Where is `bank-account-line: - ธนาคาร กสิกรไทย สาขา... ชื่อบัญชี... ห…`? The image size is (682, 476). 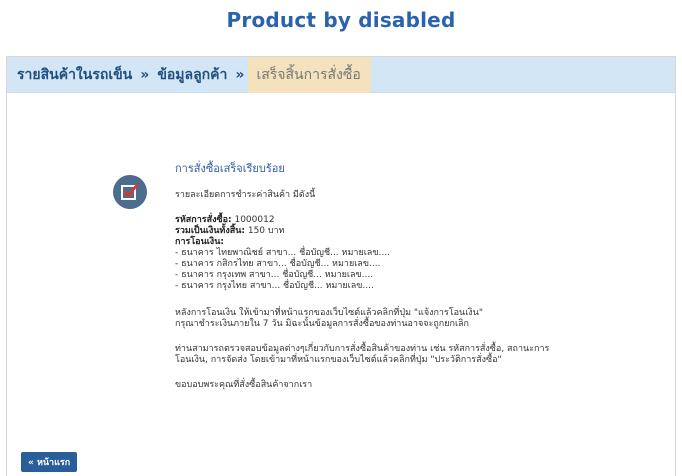
bank-account-line: - ธนาคาร กสิกรไทย สาขา... ชื่อบัญชี... ห… is located at coordinates (278, 264).